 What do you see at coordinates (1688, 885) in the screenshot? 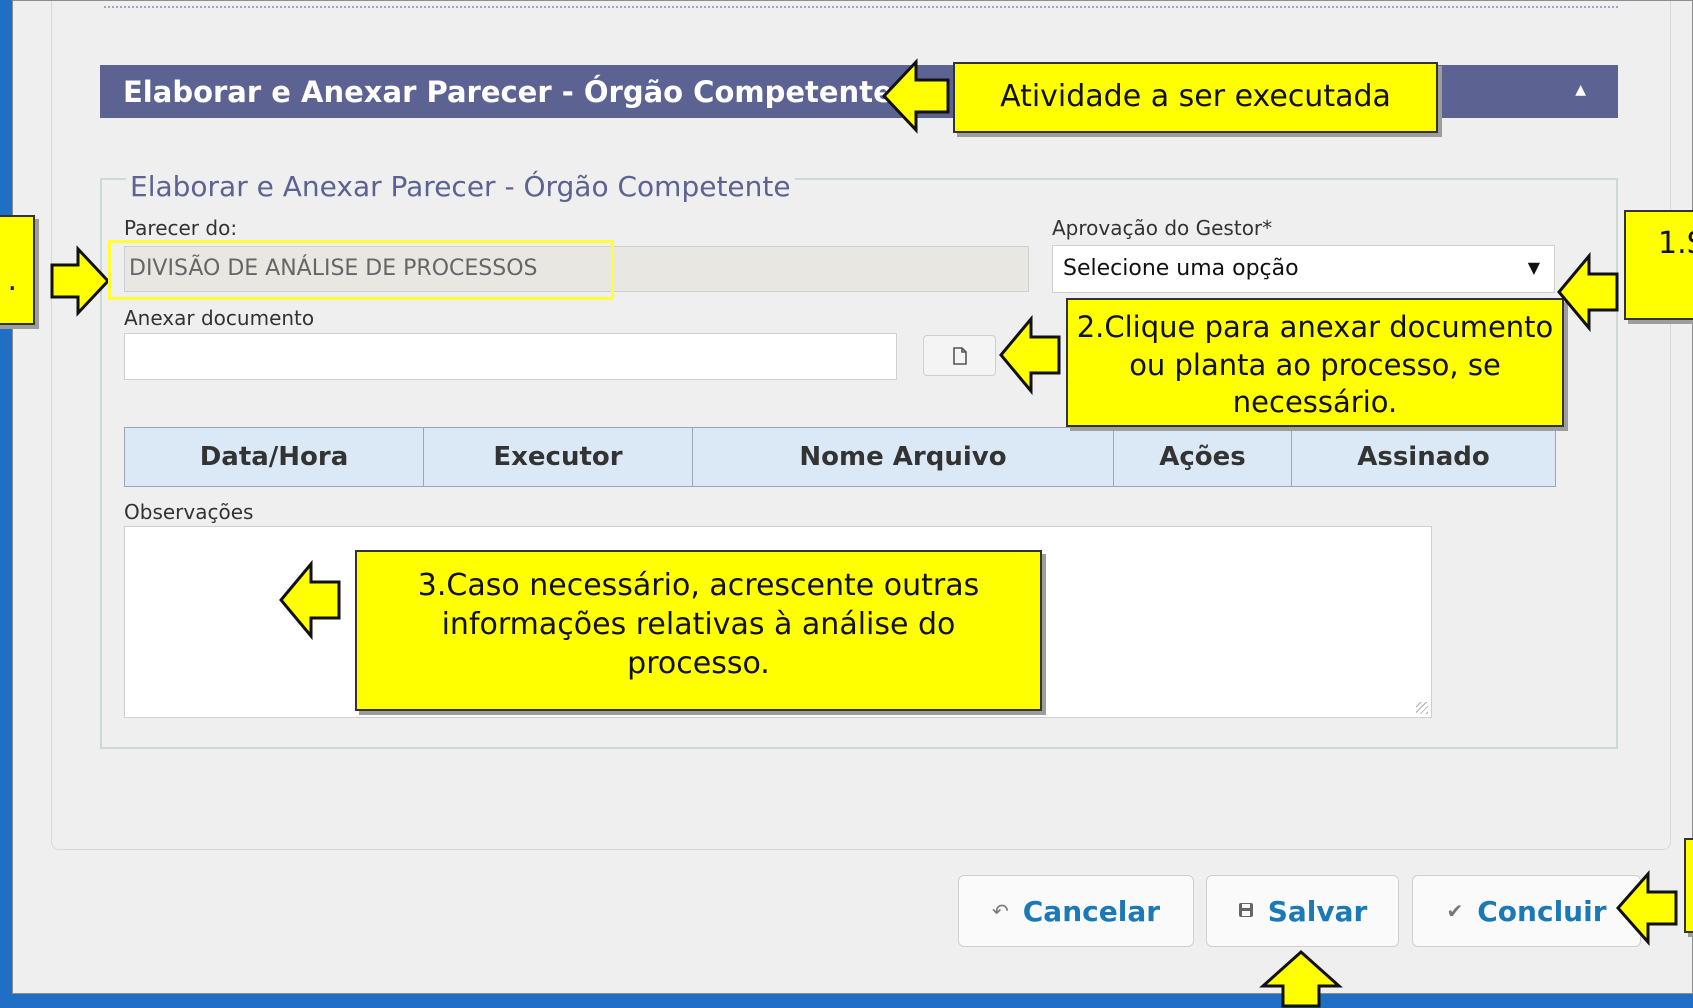
I see `callout-right-bottom-partial` at bounding box center [1688, 885].